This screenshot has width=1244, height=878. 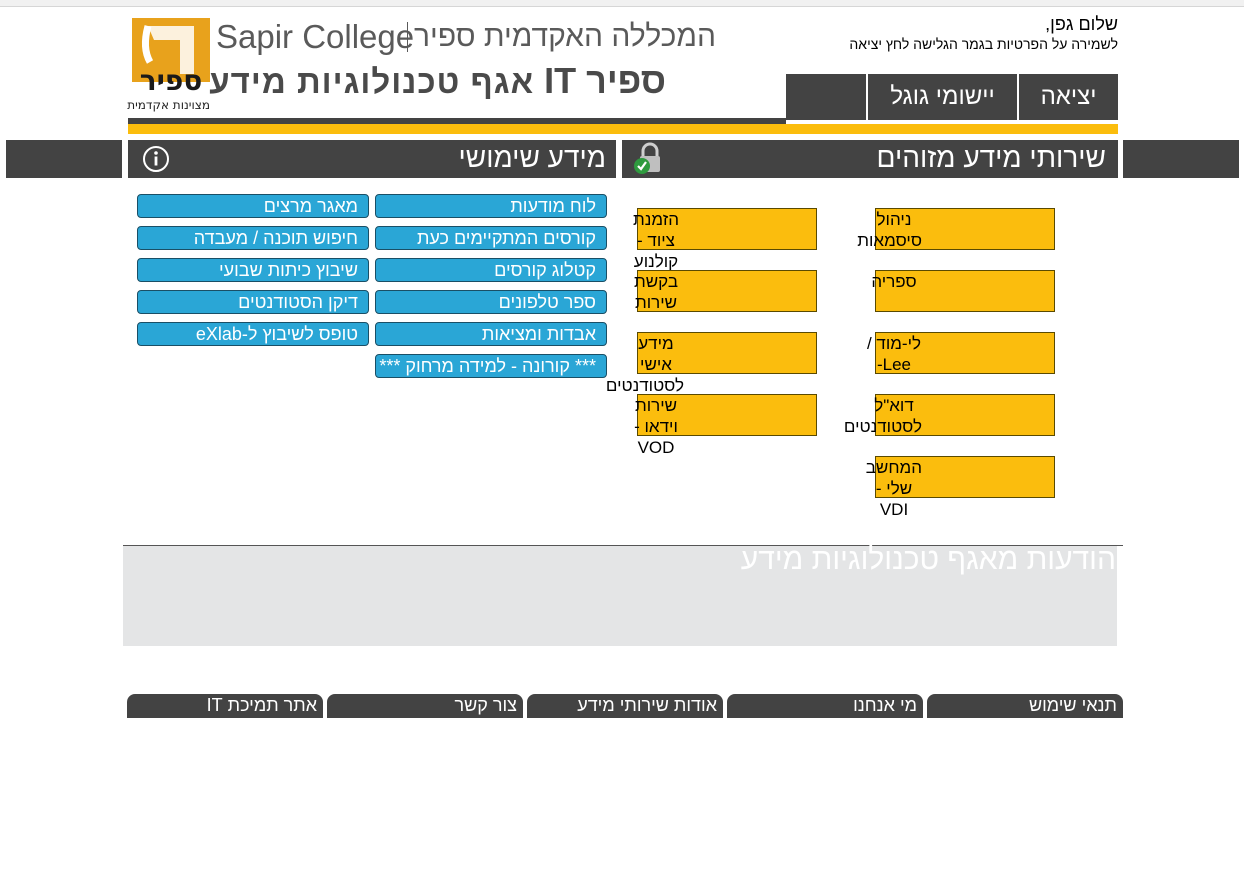 I want to click on footer-about-info-services: אודות שירותי מידע, so click(x=625, y=706).